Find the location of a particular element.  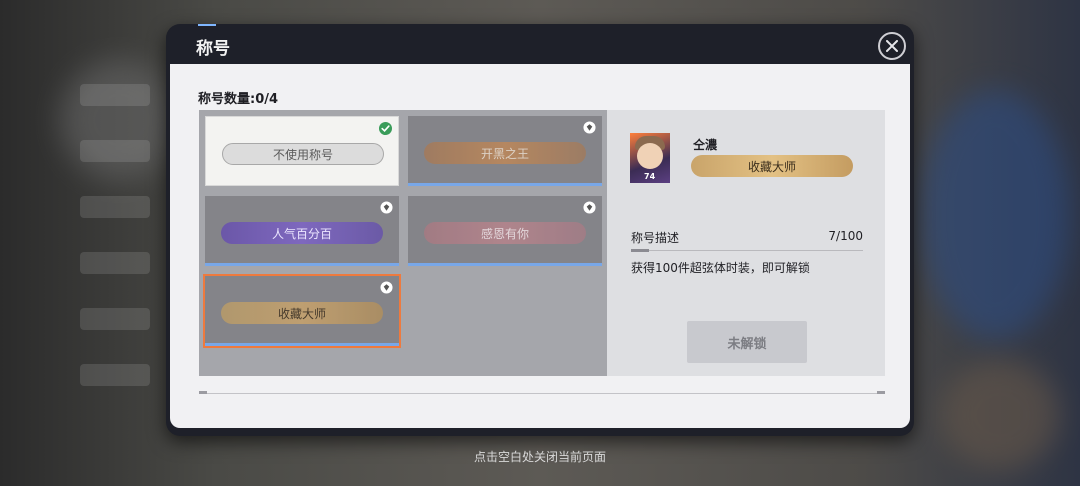

close-icon is located at coordinates (892, 46).